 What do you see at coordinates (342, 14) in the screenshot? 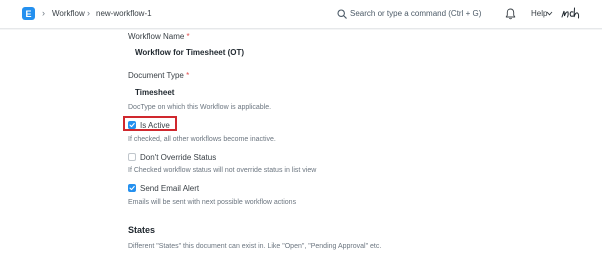
I see `search-icon` at bounding box center [342, 14].